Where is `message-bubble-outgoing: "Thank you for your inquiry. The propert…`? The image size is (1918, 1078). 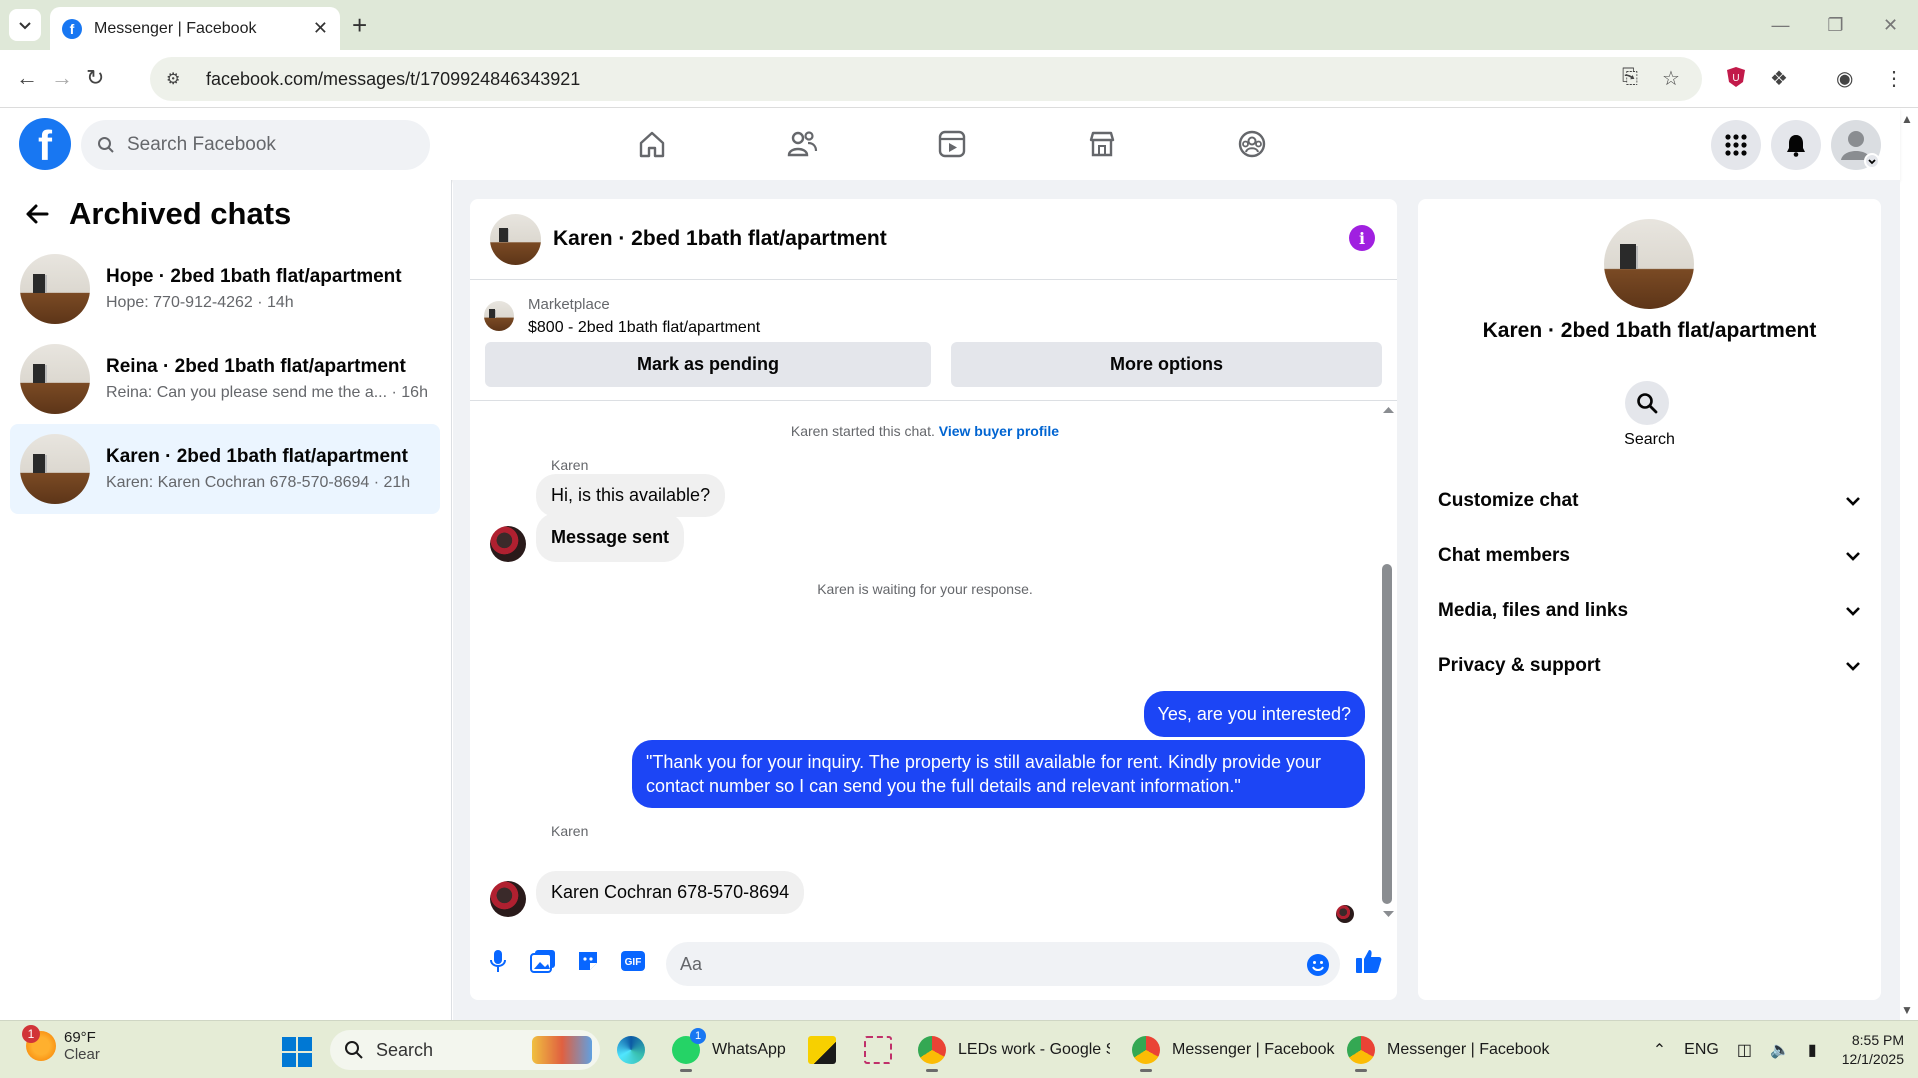
message-bubble-outgoing: "Thank you for your inquiry. The propert… is located at coordinates (998, 774).